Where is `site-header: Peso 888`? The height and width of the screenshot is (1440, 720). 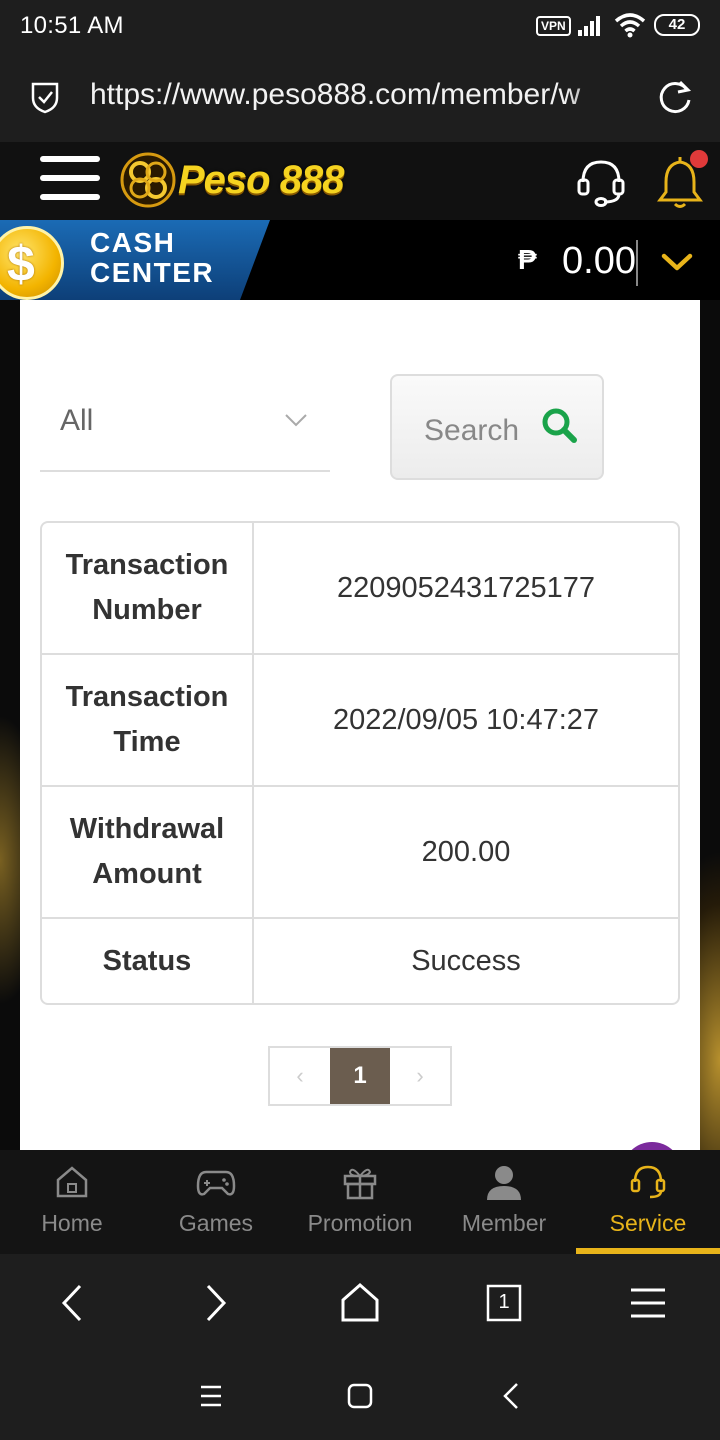
site-header: Peso 888 is located at coordinates (360, 181).